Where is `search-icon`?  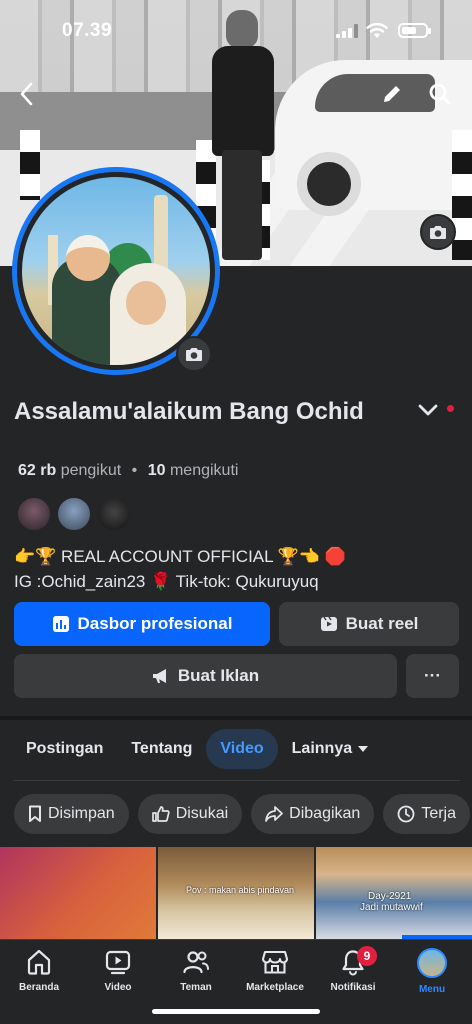
search-icon is located at coordinates (440, 94).